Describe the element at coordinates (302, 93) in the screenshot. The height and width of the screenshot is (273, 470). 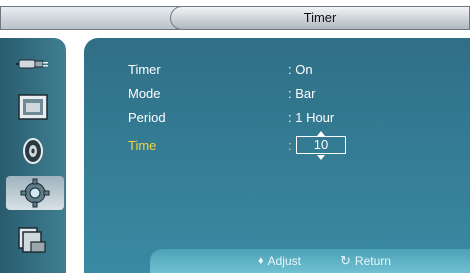
I see `menu-row-value: : Bar` at that location.